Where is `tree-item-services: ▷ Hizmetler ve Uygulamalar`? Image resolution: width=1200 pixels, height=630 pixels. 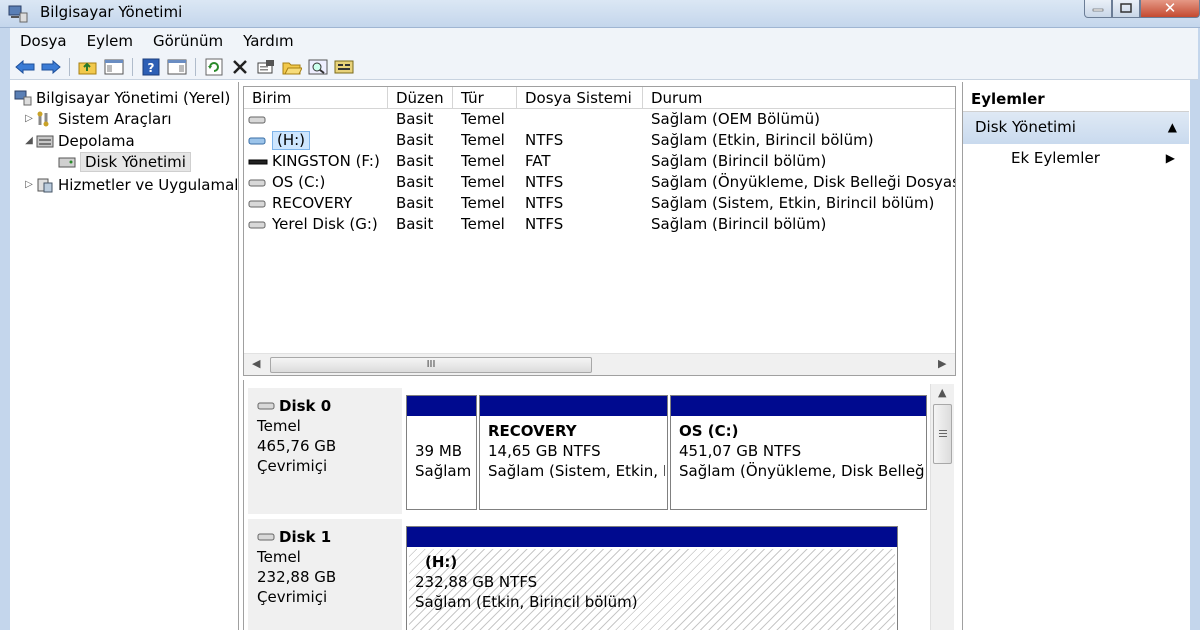
tree-item-services: ▷ Hizmetler ve Uygulamalar is located at coordinates (130, 184).